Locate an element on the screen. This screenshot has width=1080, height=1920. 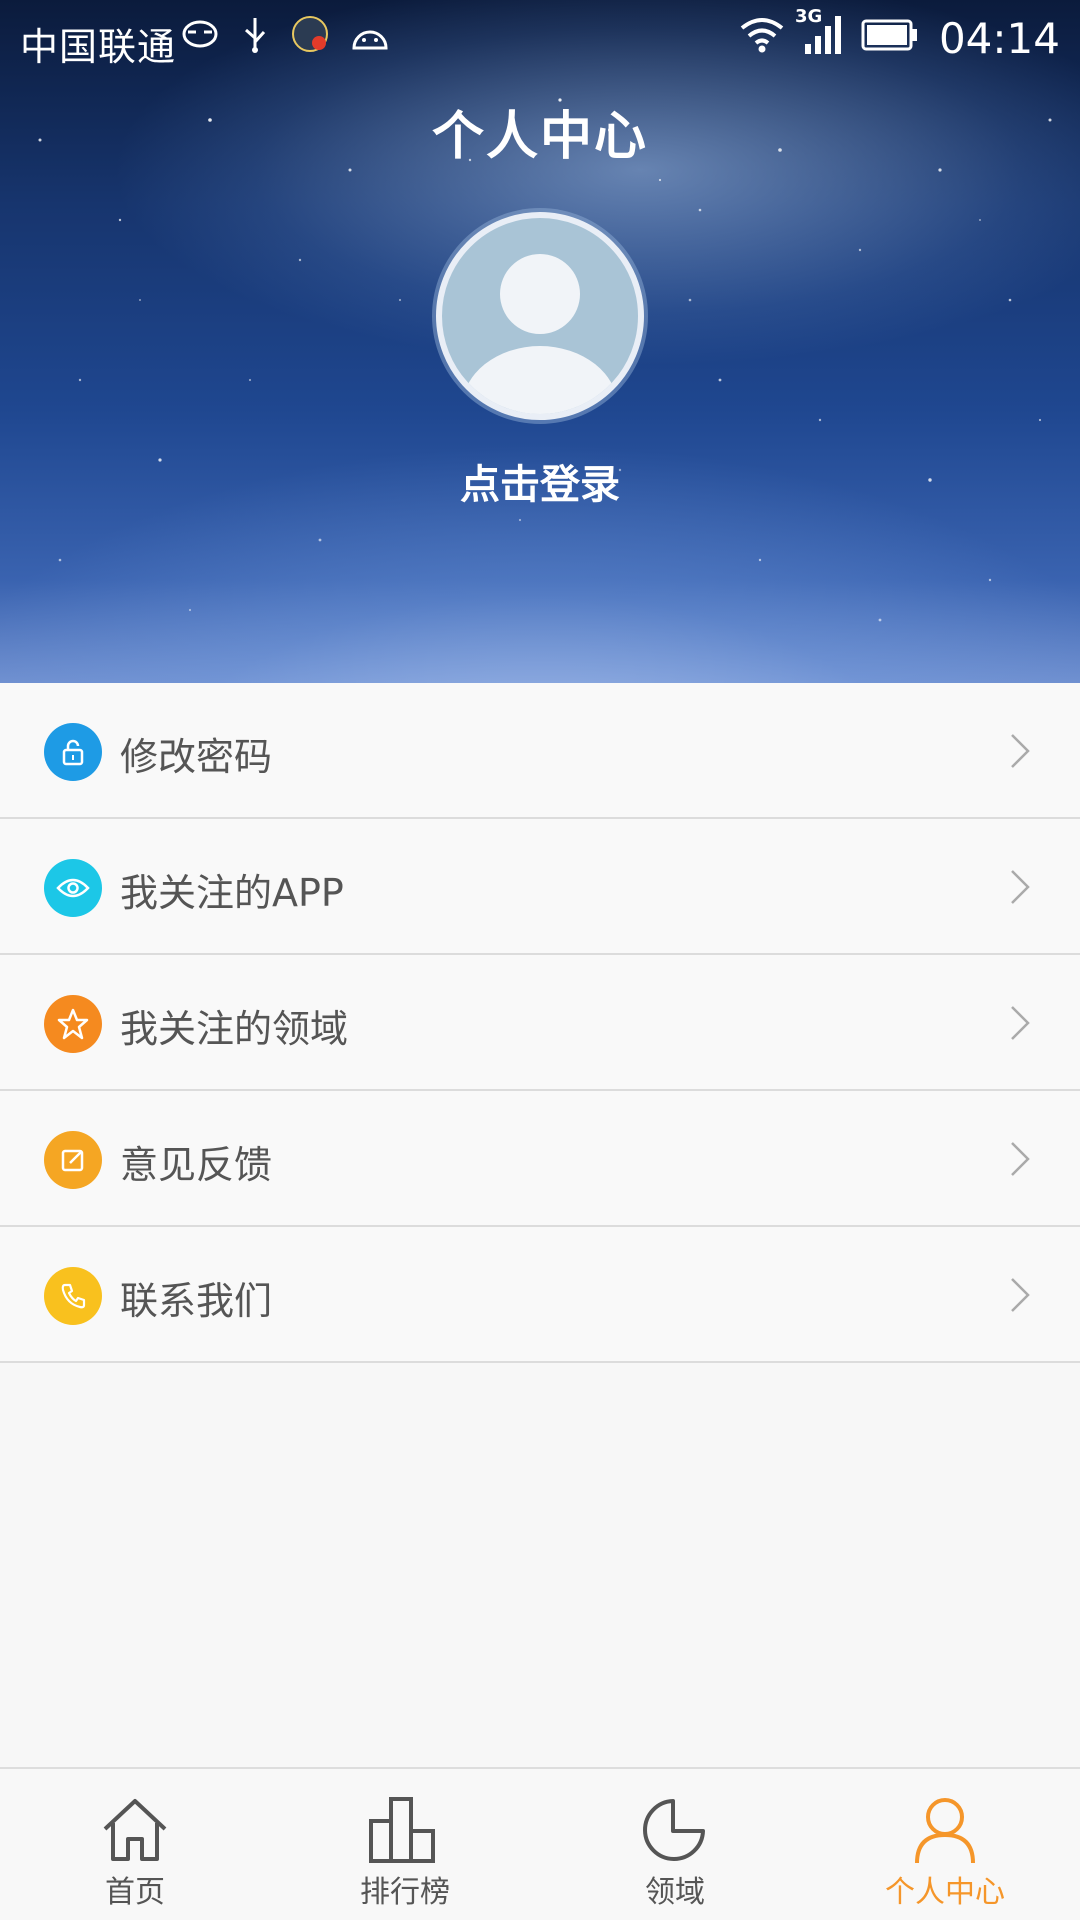
usb-icon is located at coordinates (255, 38).